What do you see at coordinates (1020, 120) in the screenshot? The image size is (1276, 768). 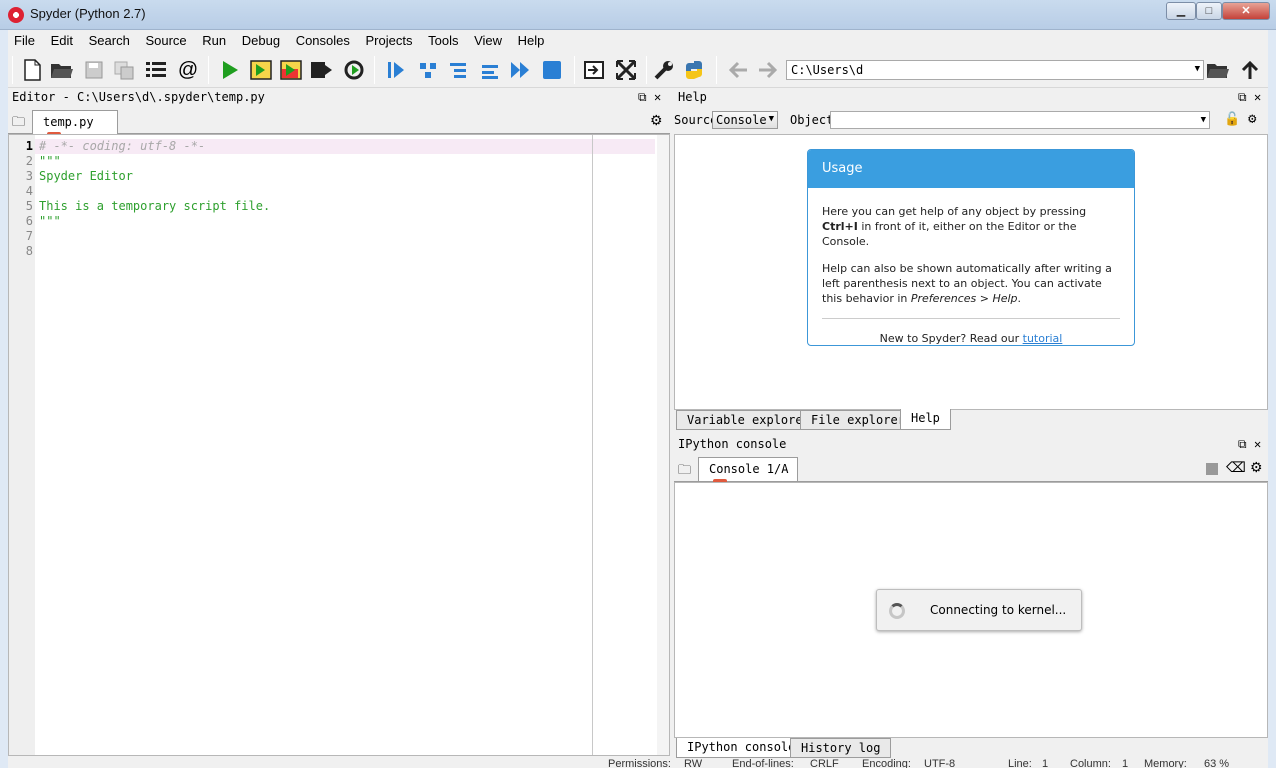 I see `object-combo: ▼` at bounding box center [1020, 120].